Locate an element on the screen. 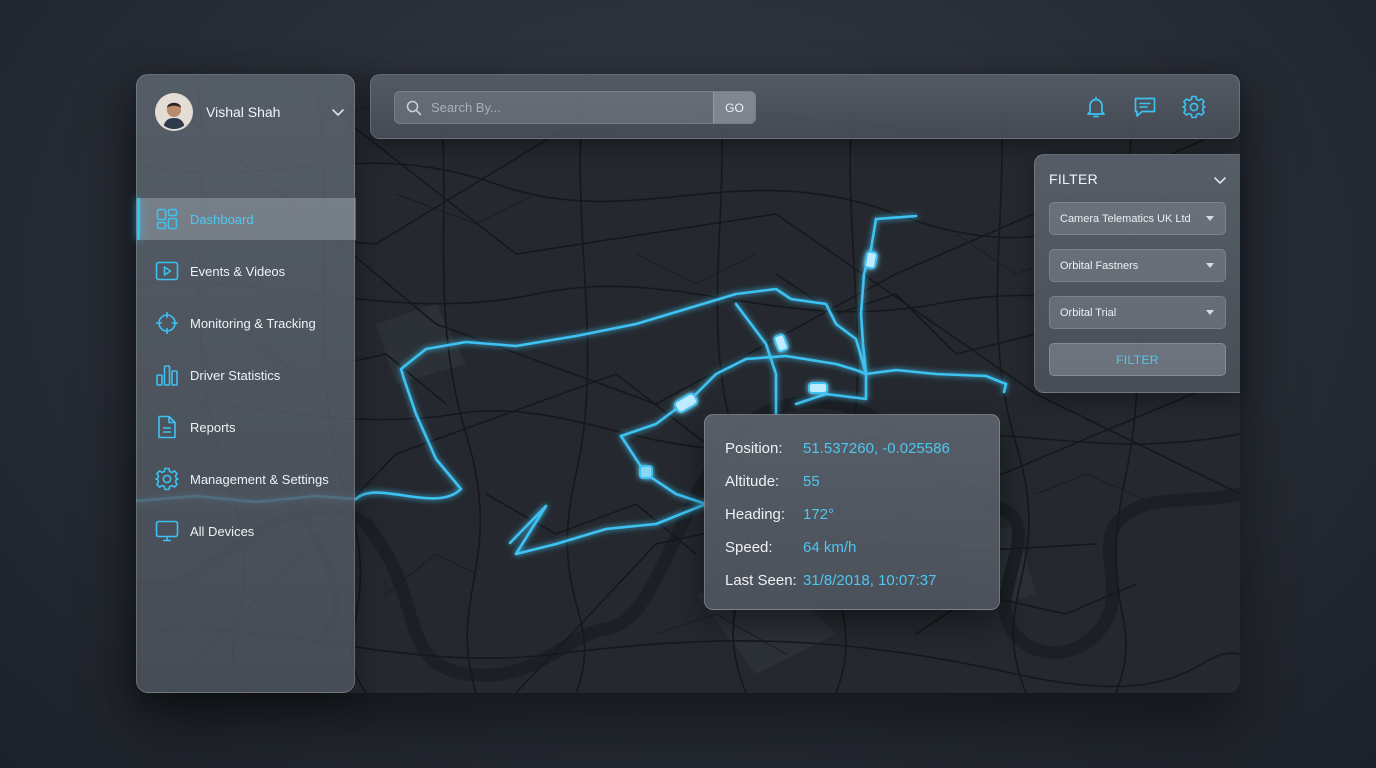  select-value: Orbital Fastners is located at coordinates (1099, 265).